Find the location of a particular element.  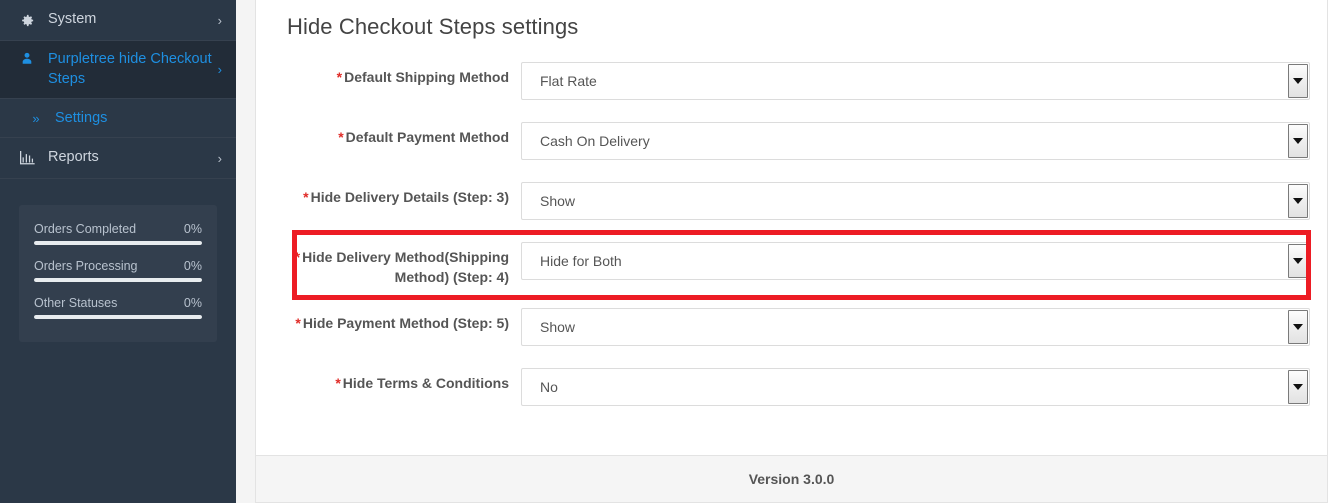

field-label-text: Default Shipping Method is located at coordinates (426, 77).